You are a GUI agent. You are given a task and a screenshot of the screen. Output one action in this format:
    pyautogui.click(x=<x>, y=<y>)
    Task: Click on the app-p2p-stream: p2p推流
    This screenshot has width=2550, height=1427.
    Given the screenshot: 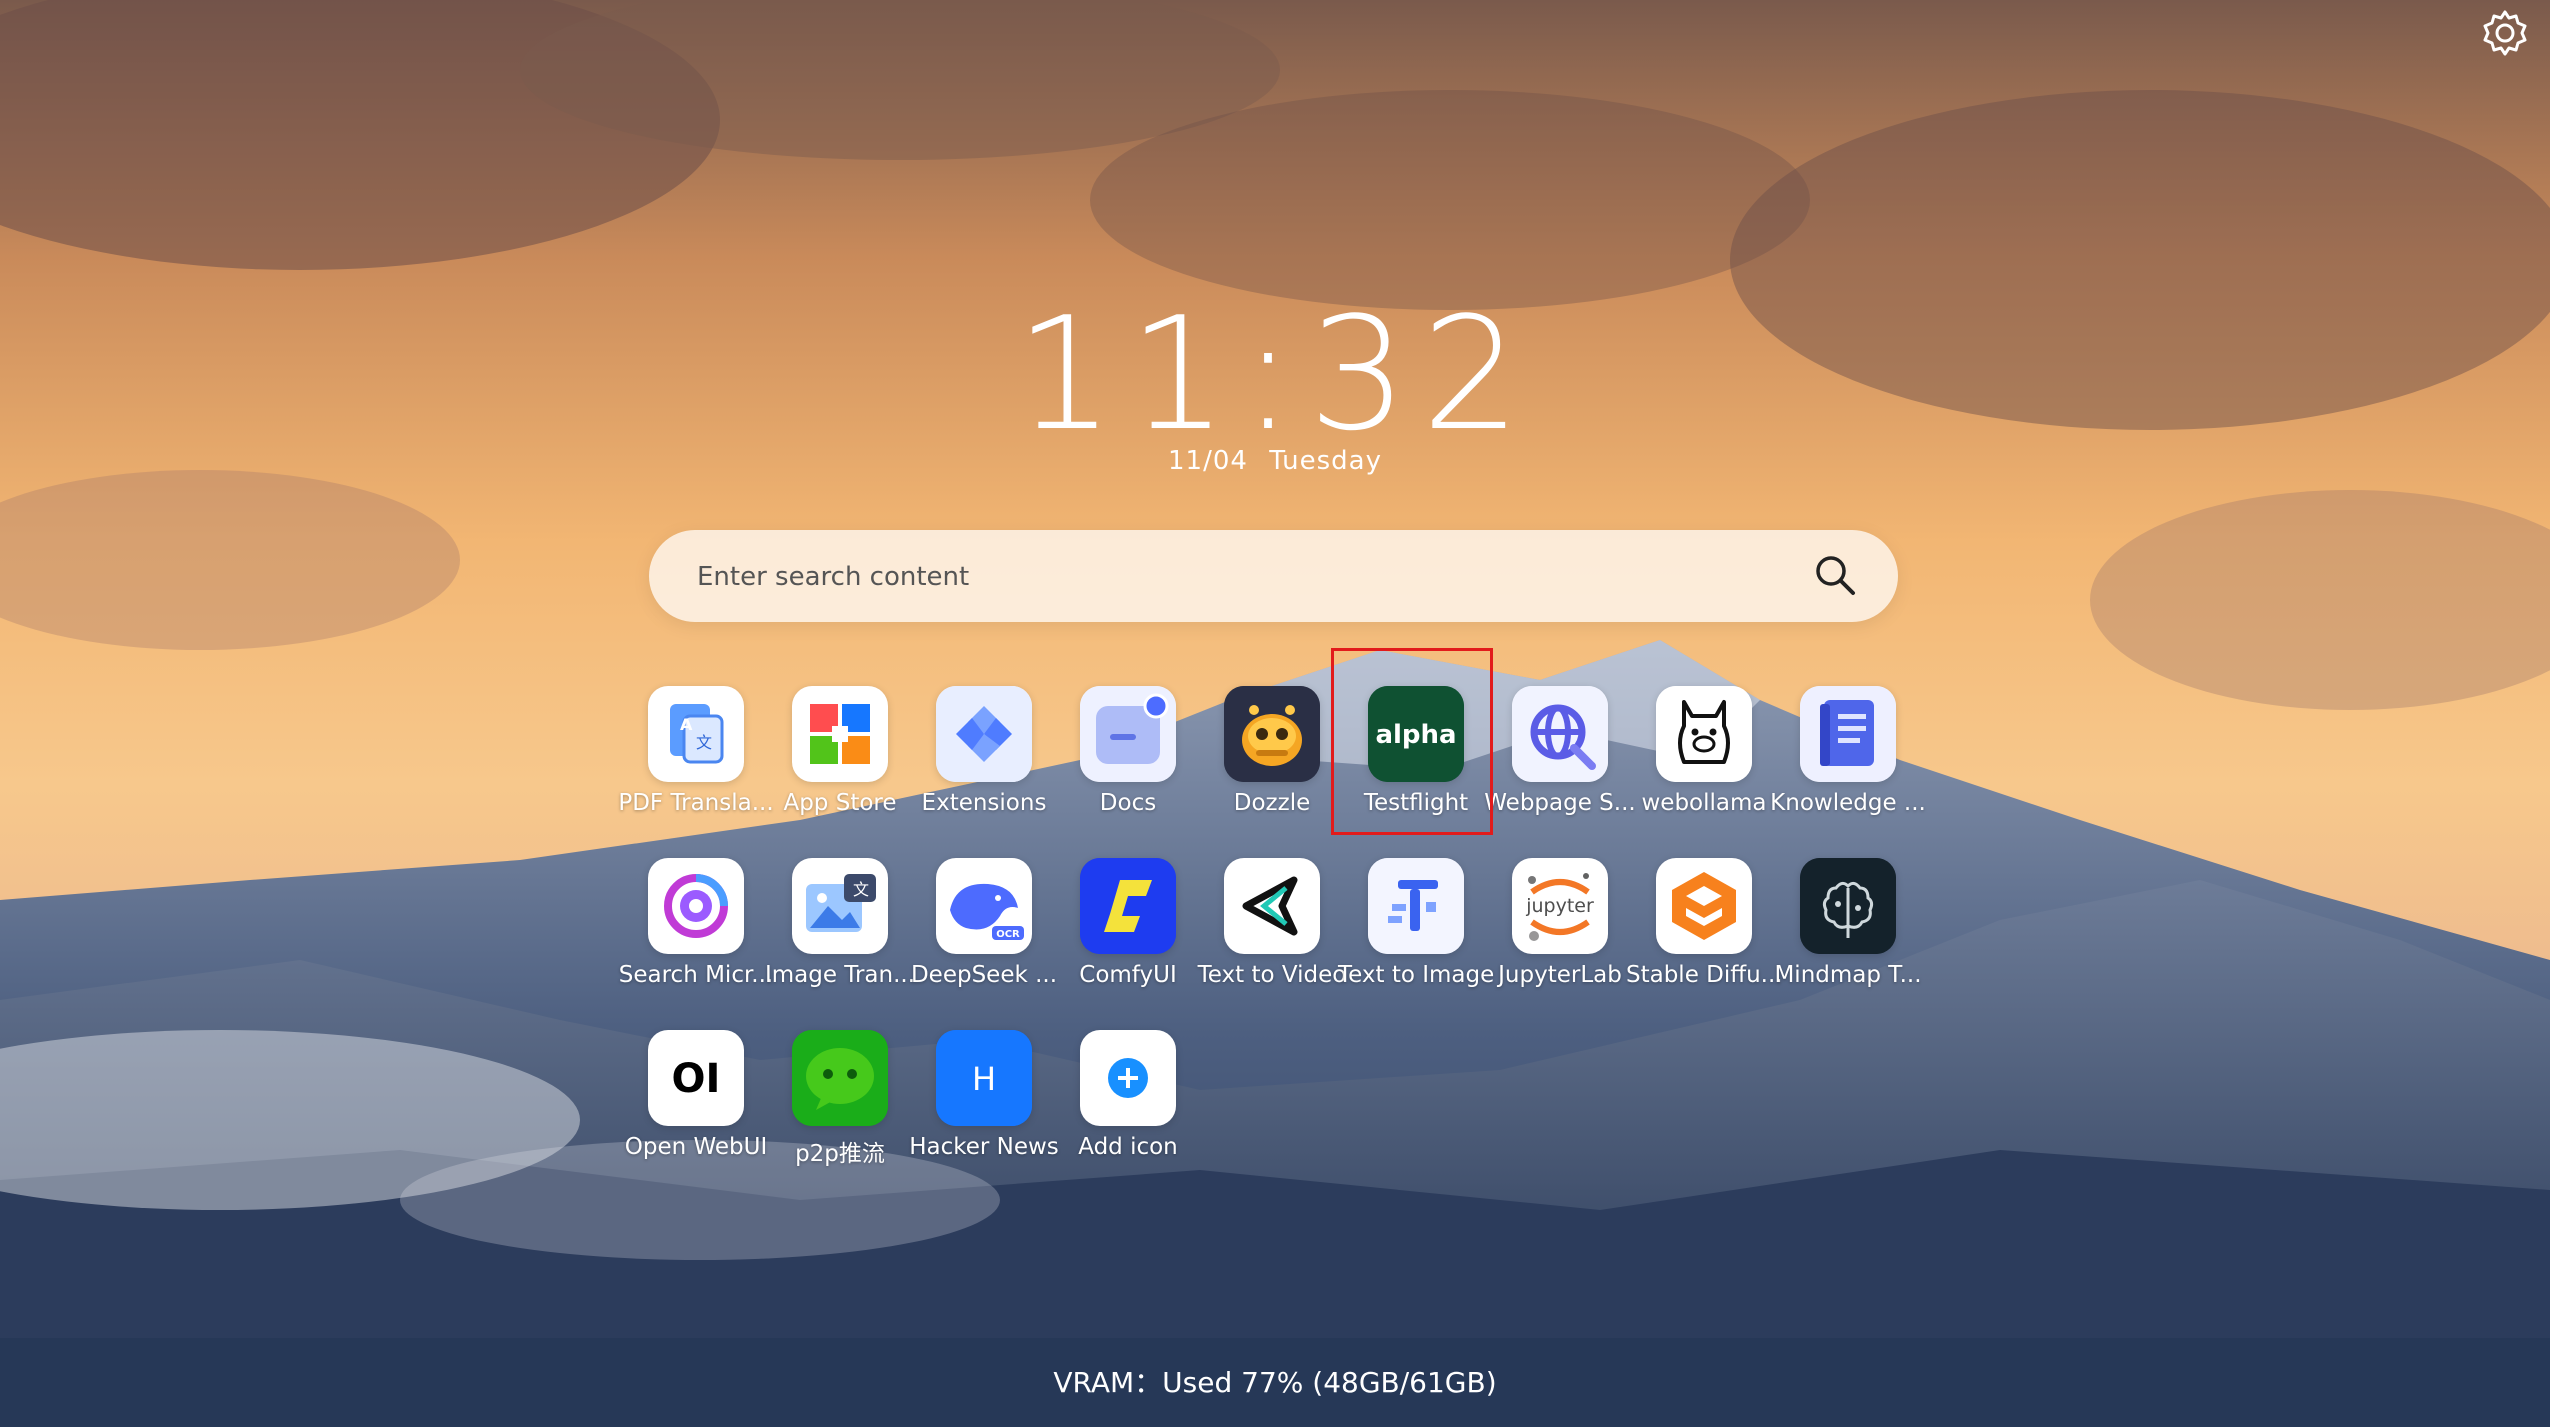 What is the action you would take?
    pyautogui.click(x=840, y=1106)
    